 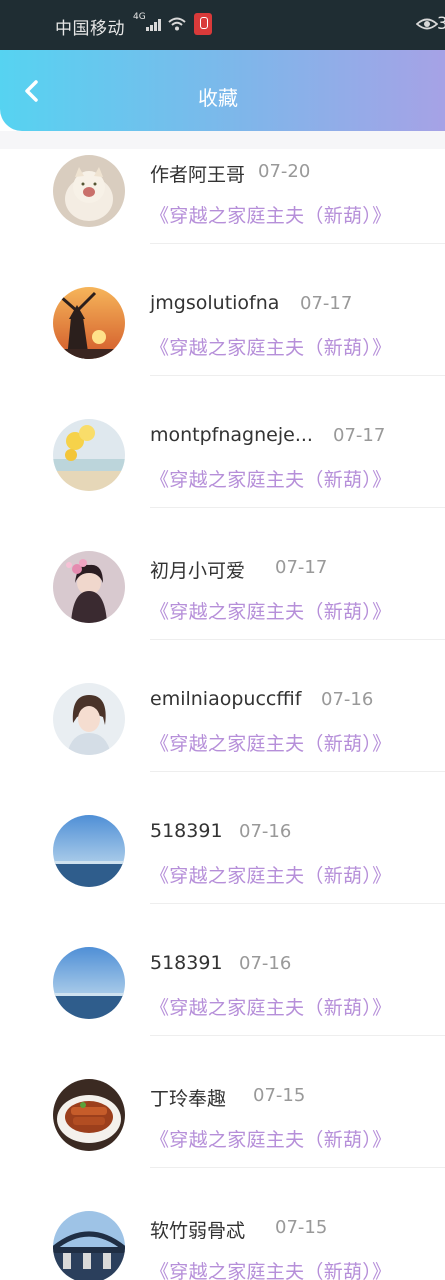 What do you see at coordinates (139, 17) in the screenshot?
I see `network-type: 4G` at bounding box center [139, 17].